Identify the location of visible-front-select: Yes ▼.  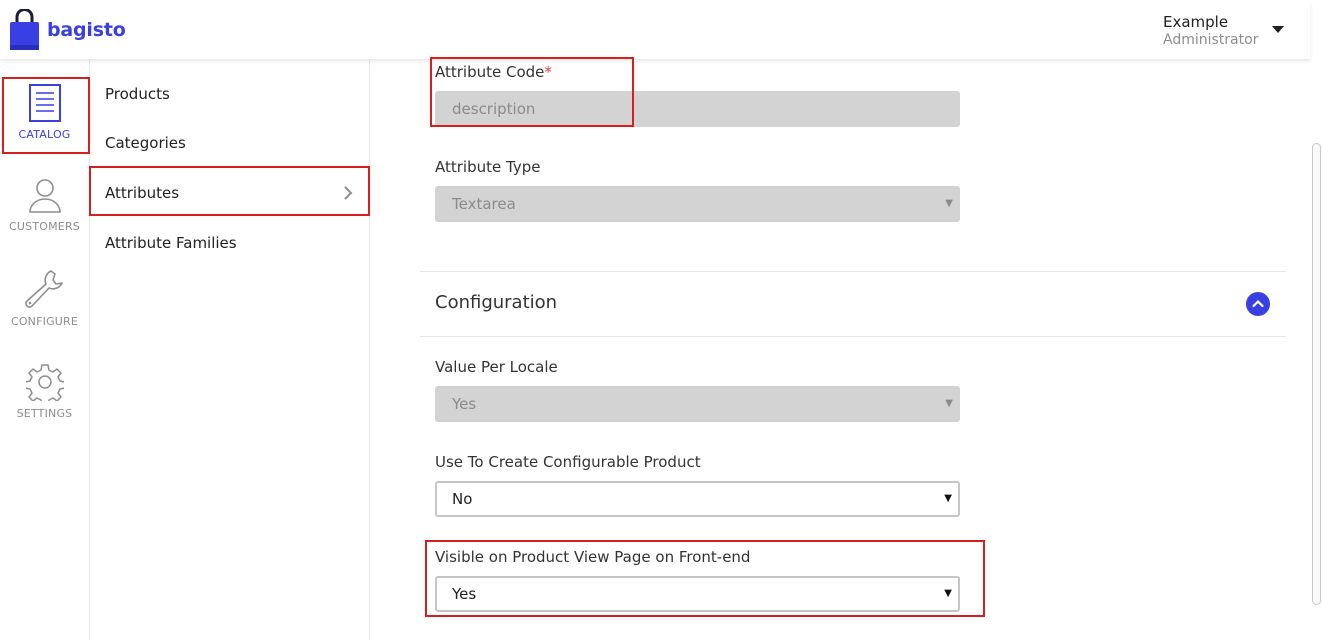
(697, 594).